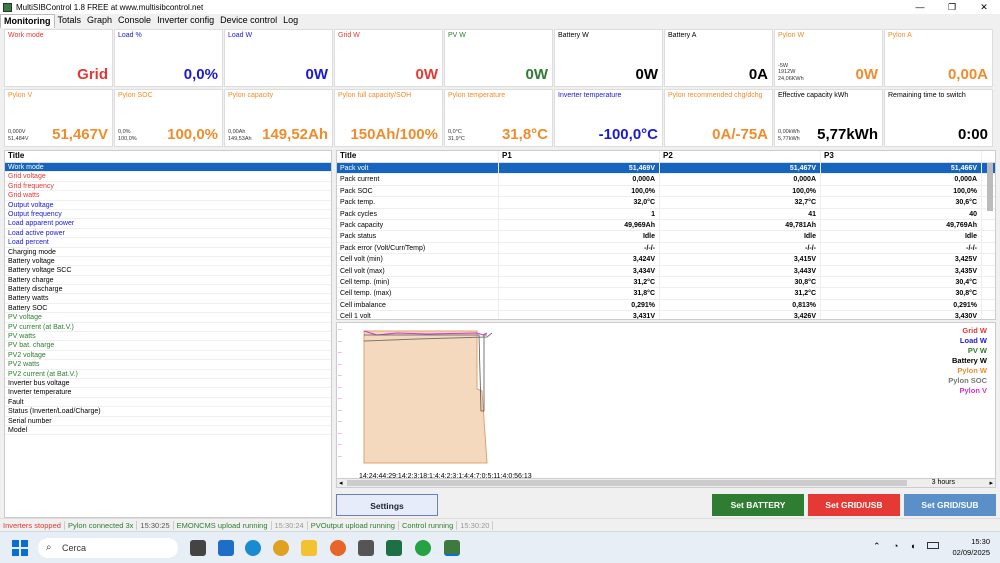 The width and height of the screenshot is (1000, 563). Describe the element at coordinates (168, 374) in the screenshot. I see `list-item-pv2-current-at-bat-v: PV2 current (at Bat.V.)` at that location.